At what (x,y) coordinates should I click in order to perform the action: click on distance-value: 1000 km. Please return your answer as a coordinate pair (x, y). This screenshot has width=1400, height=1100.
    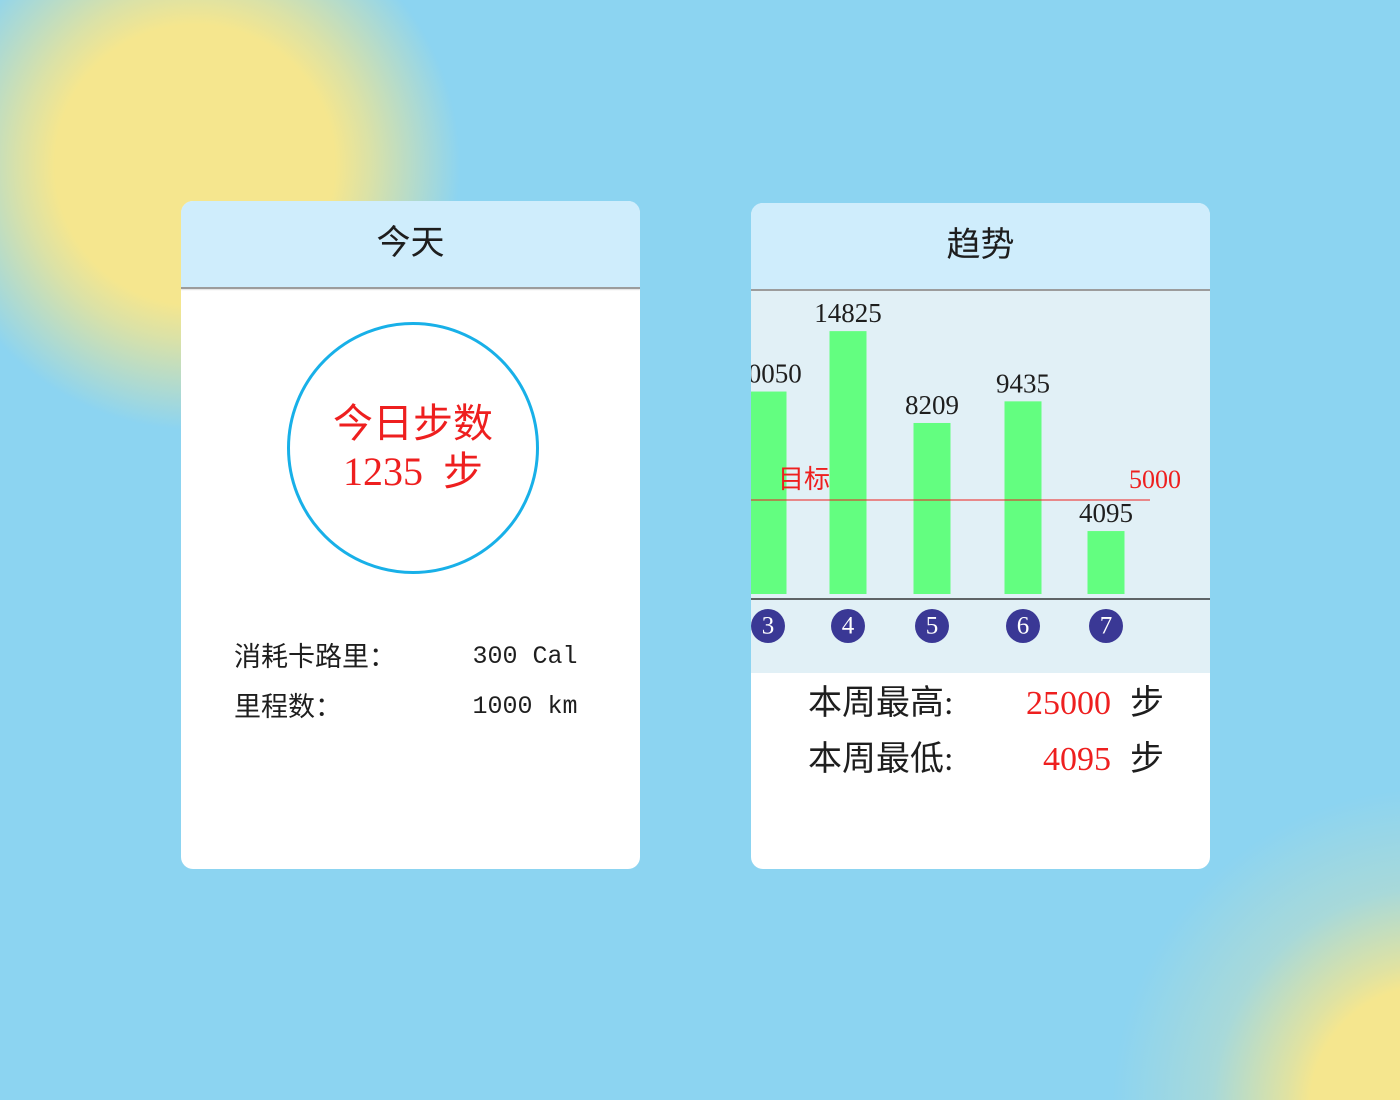
    Looking at the image, I should click on (525, 706).